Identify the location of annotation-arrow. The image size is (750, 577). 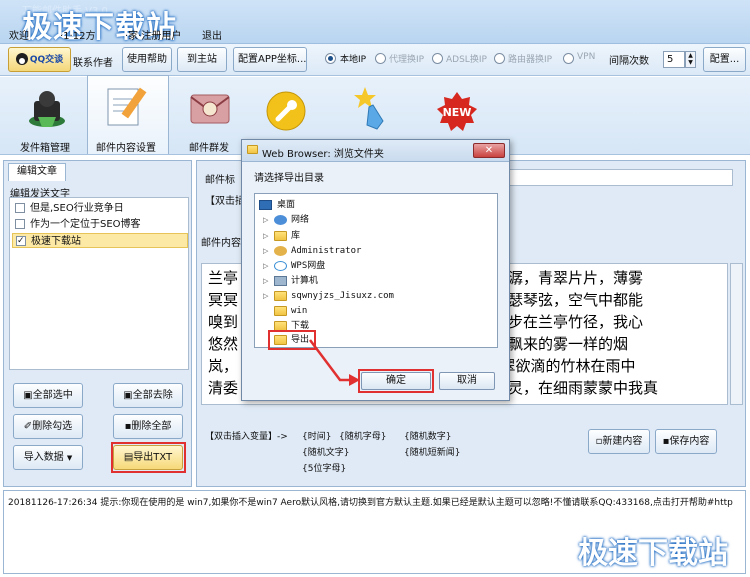
(334, 362).